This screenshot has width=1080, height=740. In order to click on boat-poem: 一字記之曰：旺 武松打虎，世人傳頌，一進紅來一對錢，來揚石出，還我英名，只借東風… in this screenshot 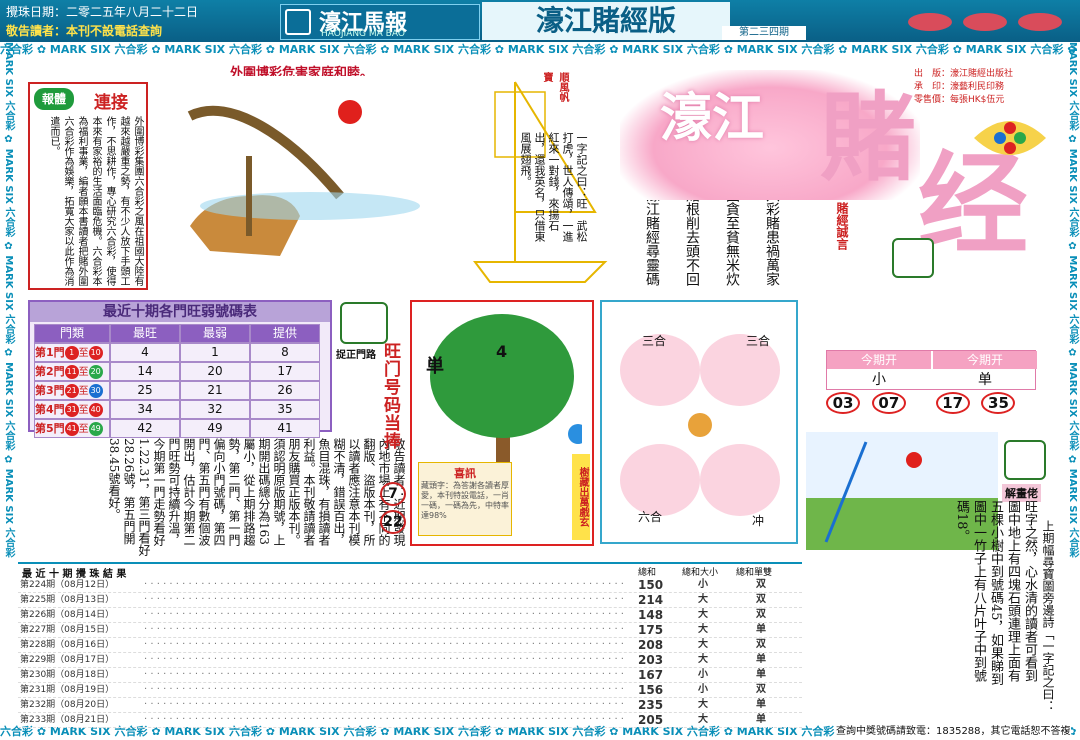, I will do `click(553, 187)`.